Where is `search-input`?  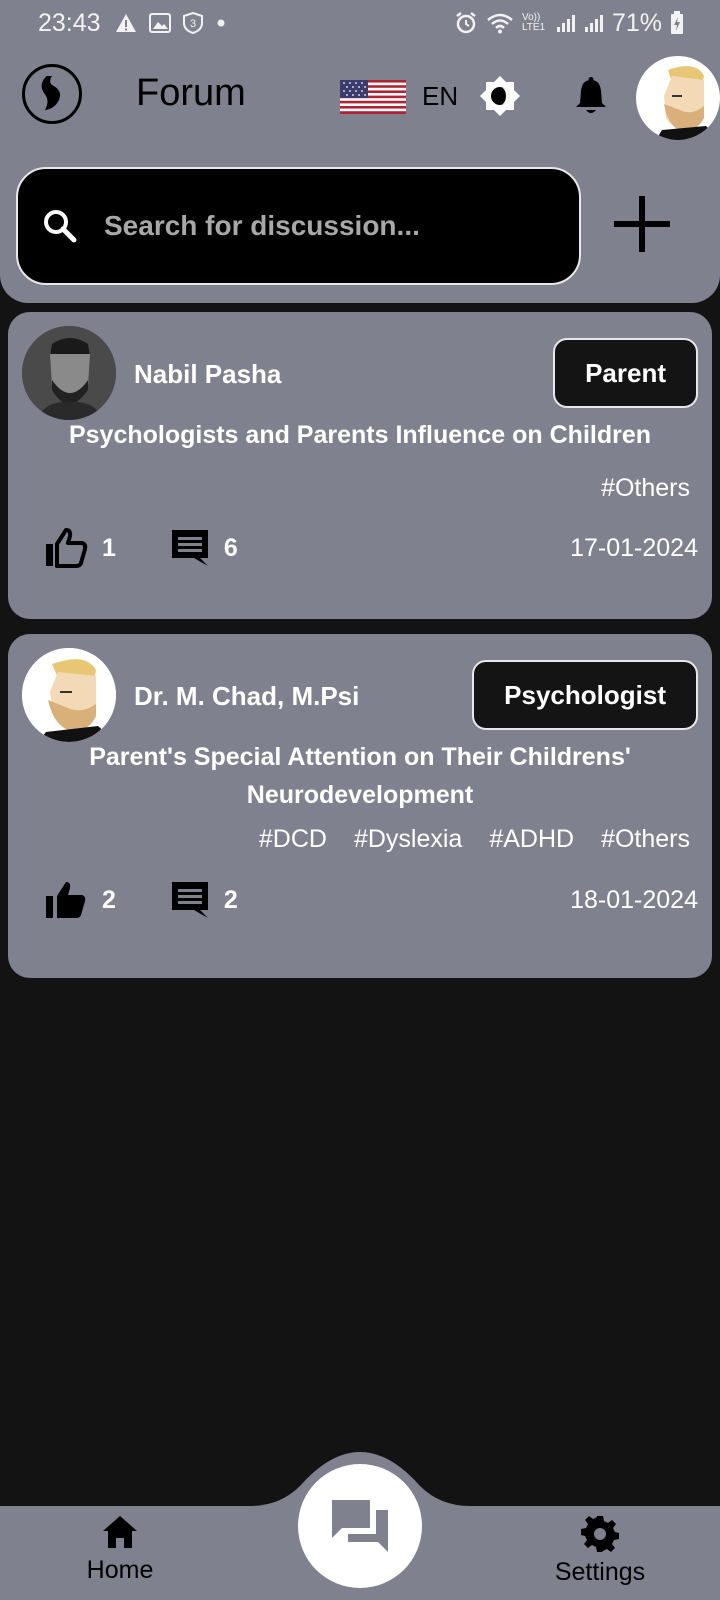 search-input is located at coordinates (324, 226).